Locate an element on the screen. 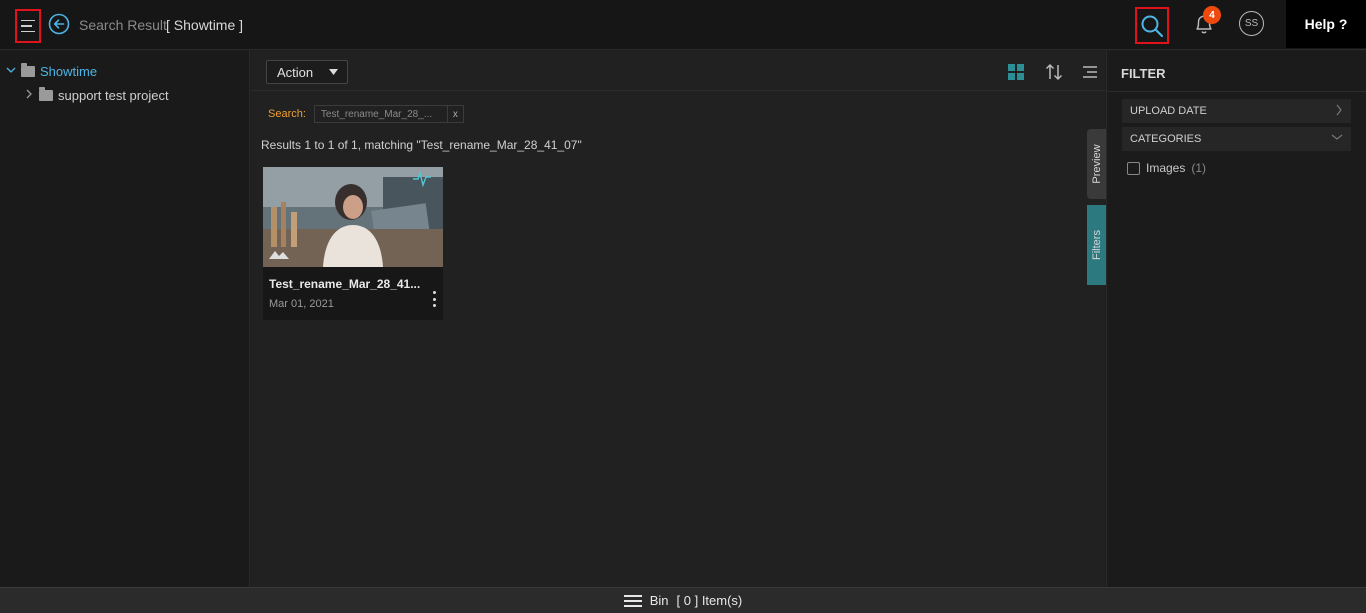  tree-item-label: support test project is located at coordinates (113, 95).